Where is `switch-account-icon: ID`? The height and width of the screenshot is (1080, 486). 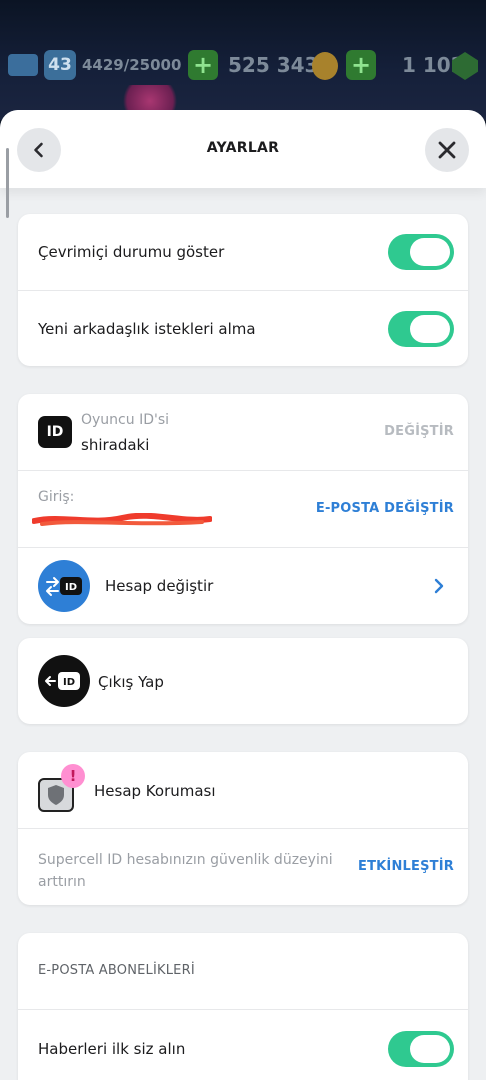 switch-account-icon: ID is located at coordinates (64, 586).